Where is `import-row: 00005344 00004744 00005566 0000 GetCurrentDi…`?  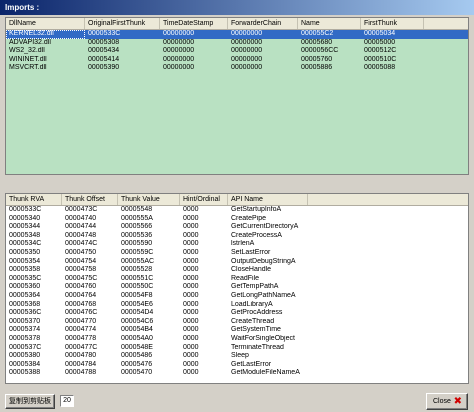
import-row: 00005344 00004744 00005566 0000 GetCurrentDi… is located at coordinates (237, 227).